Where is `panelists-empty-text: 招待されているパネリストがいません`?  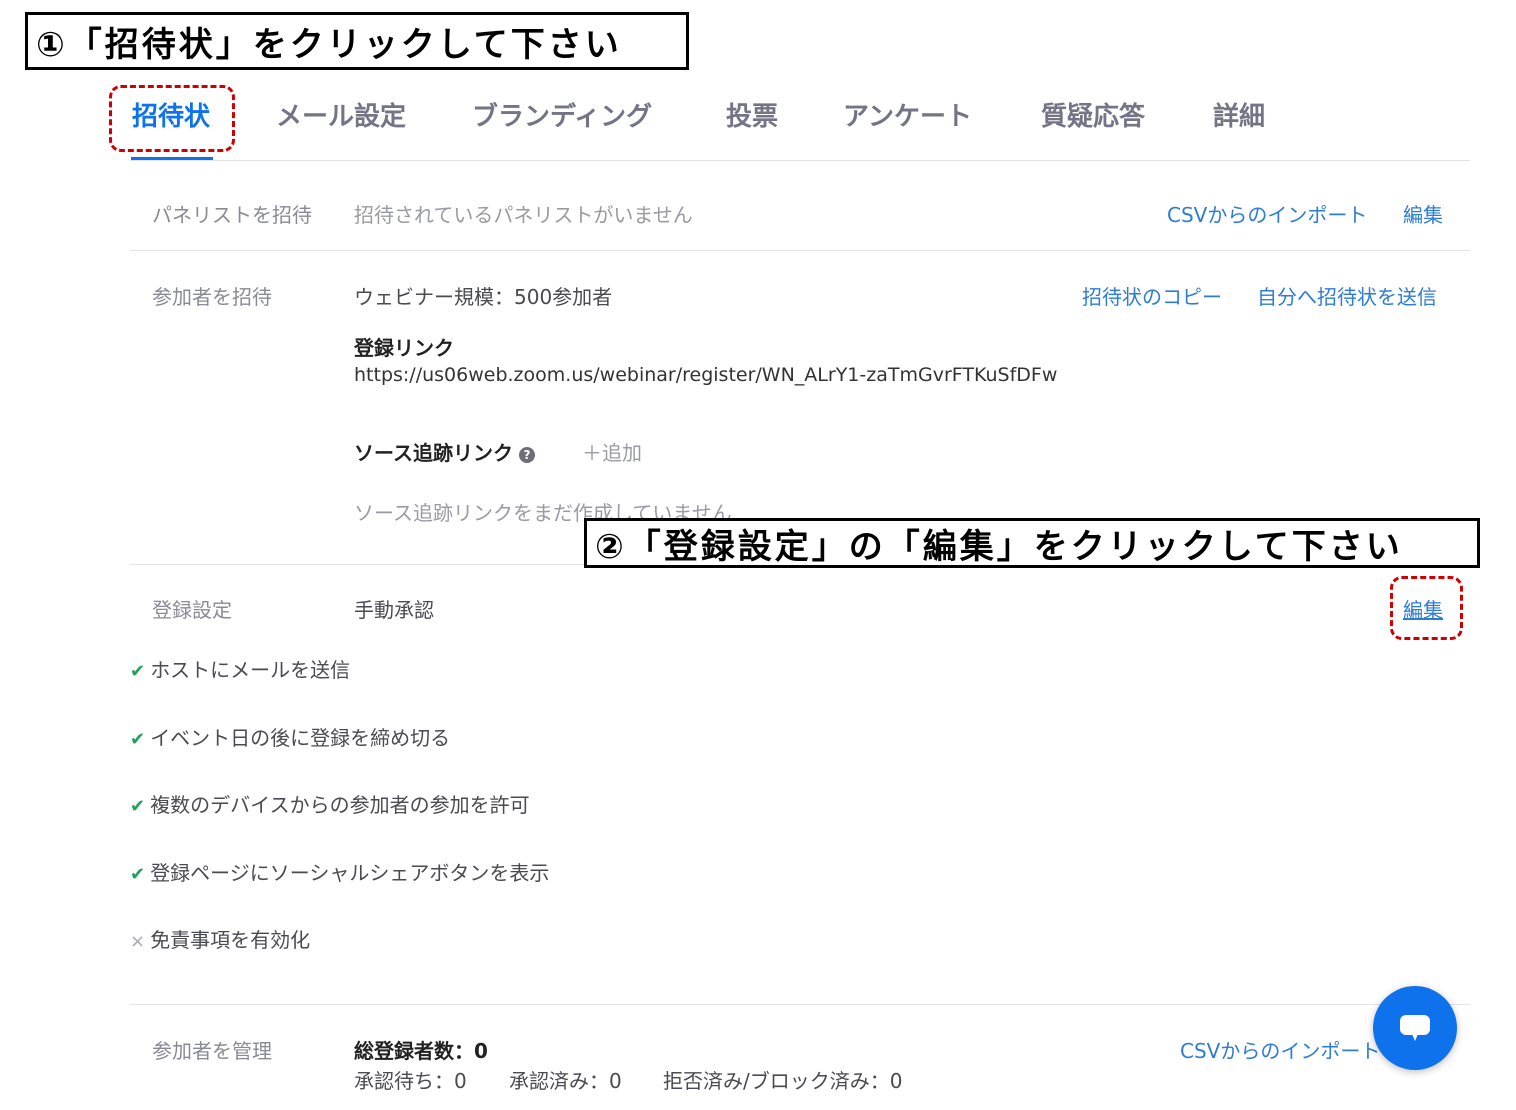 panelists-empty-text: 招待されているパネリストがいません is located at coordinates (523, 215).